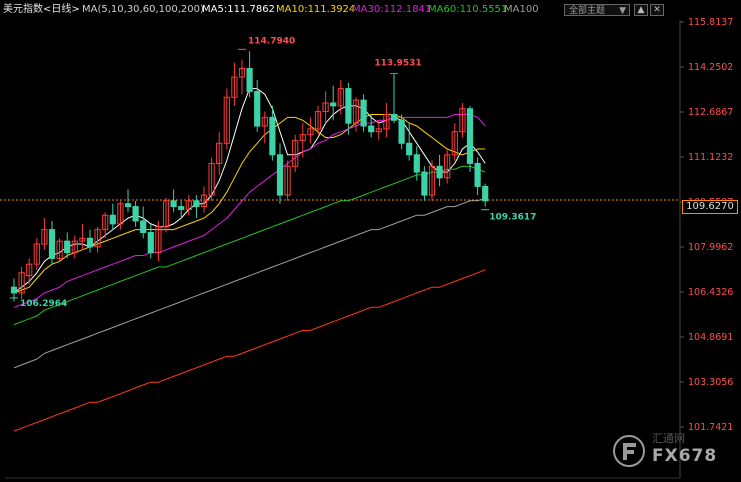 This screenshot has height=482, width=741. What do you see at coordinates (710, 247) in the screenshot?
I see `price-tick-label: 107.9962` at bounding box center [710, 247].